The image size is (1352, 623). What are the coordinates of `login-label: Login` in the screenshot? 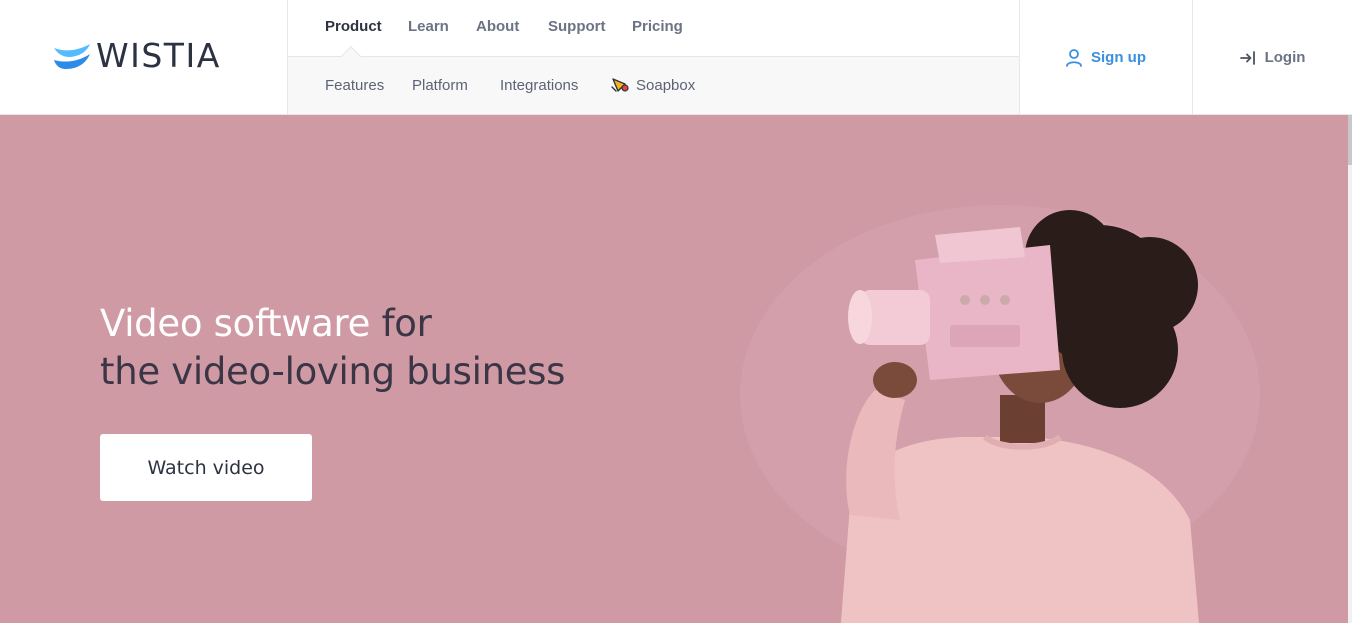 It's located at (1285, 57).